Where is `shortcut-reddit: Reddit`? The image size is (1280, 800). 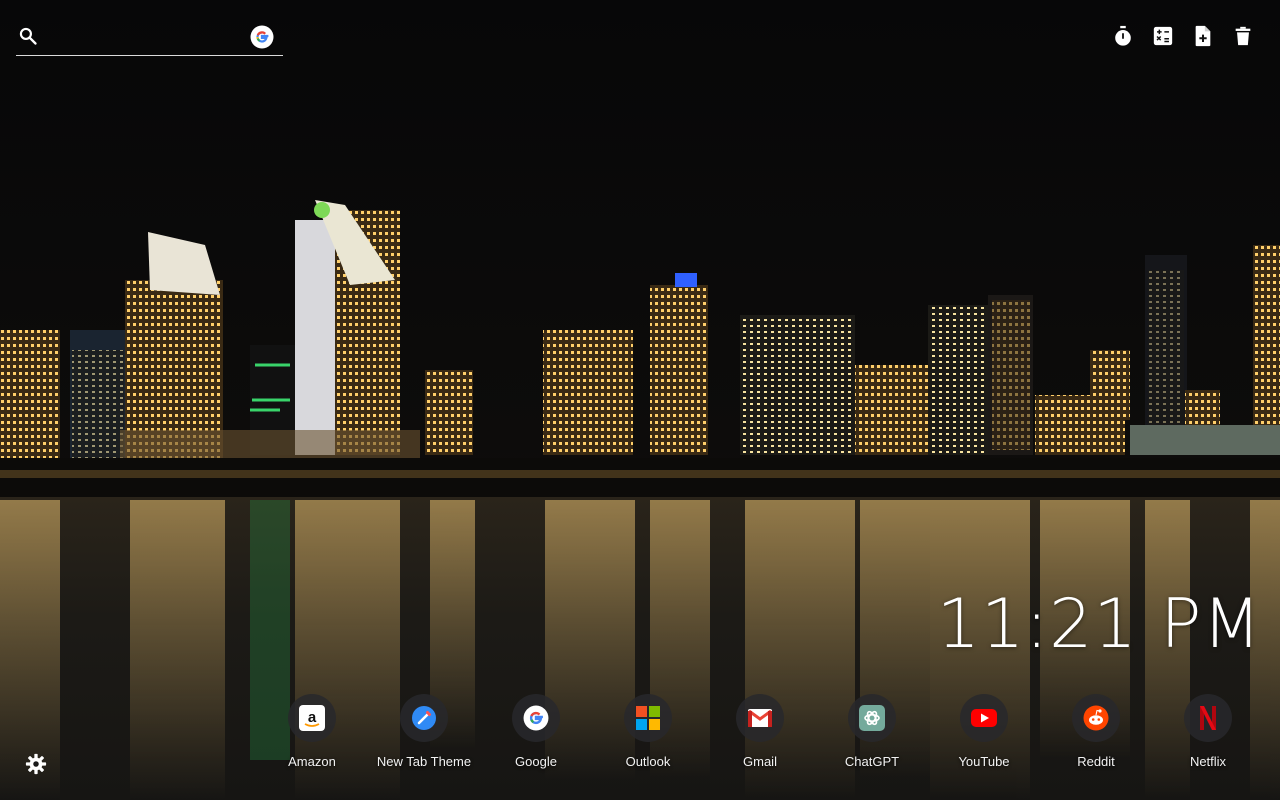 shortcut-reddit: Reddit is located at coordinates (1096, 731).